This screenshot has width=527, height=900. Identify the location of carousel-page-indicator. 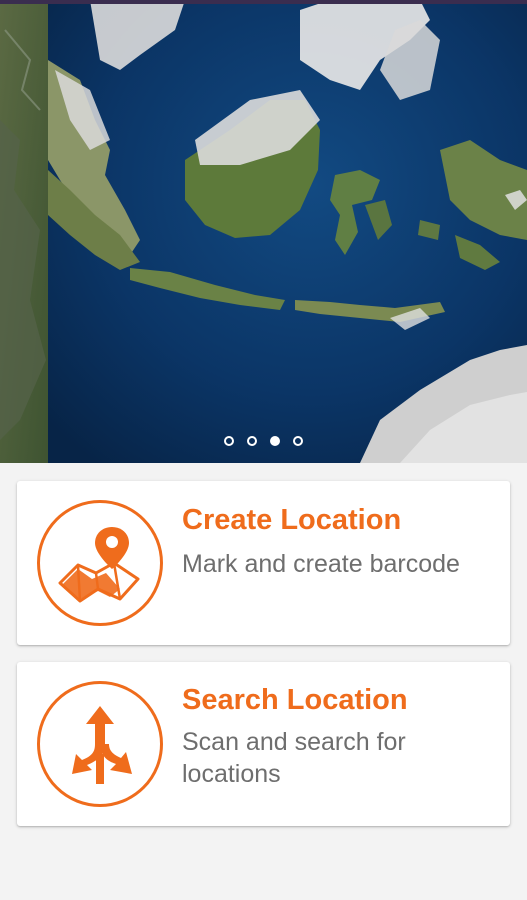
(263, 444).